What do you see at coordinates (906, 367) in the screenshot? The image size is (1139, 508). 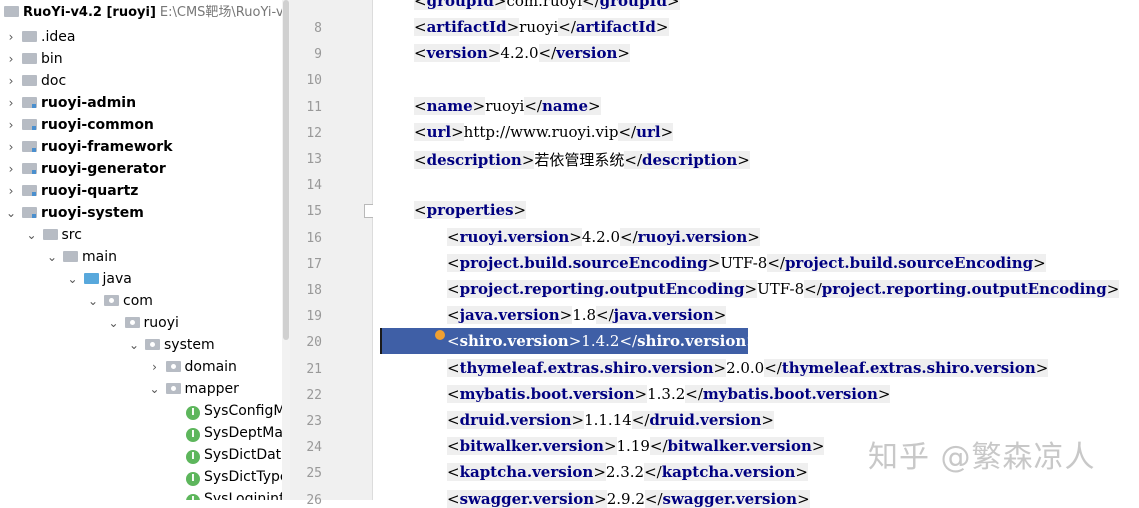 I see `close-tag: </thymeleaf.extras.shiro.version>` at bounding box center [906, 367].